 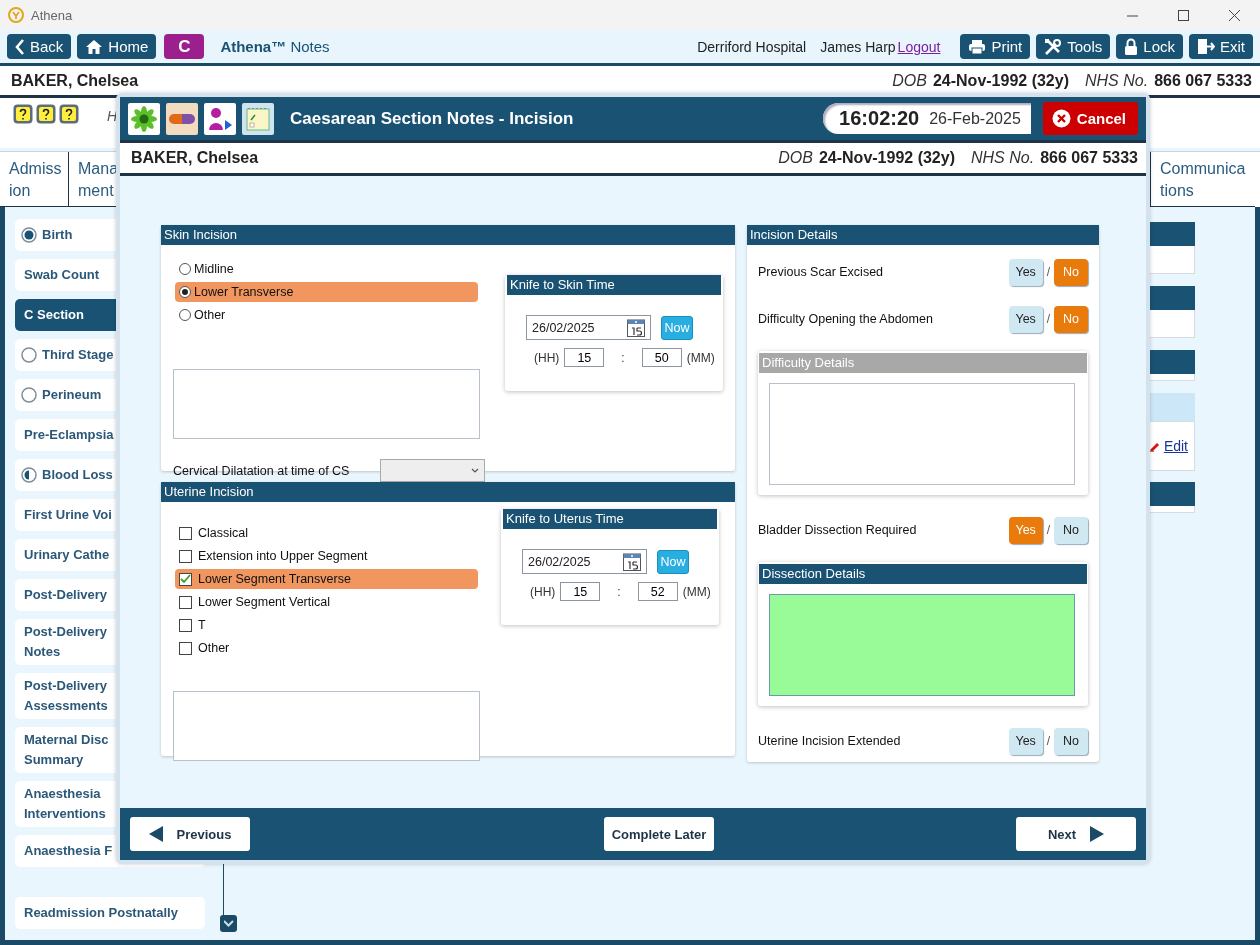 I want to click on half-filled-radio-icon, so click(x=29, y=475).